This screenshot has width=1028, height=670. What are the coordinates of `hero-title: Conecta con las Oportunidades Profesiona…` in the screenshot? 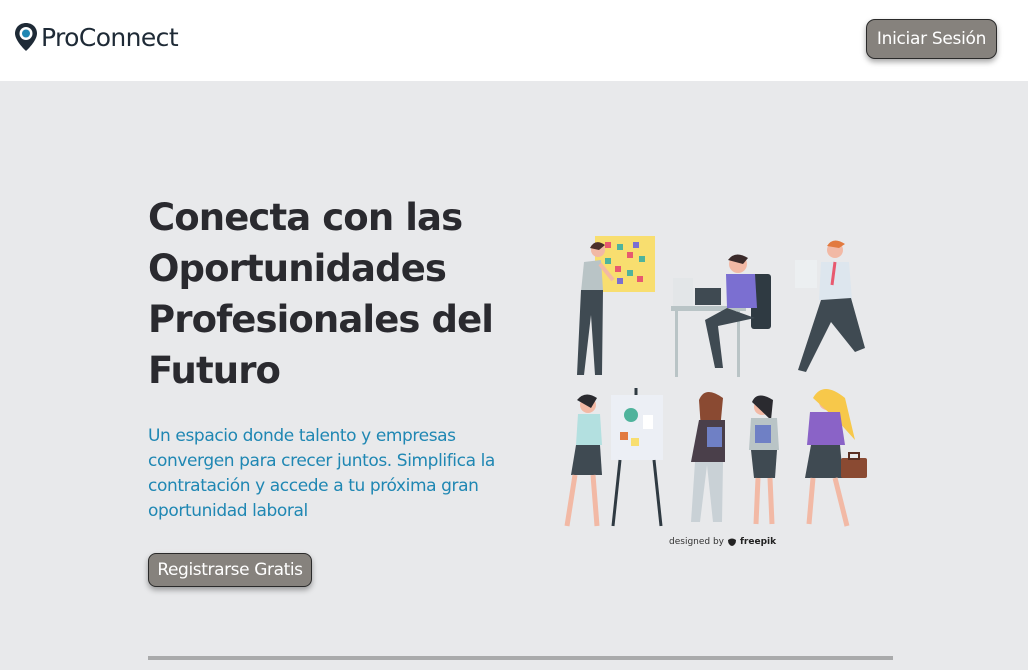 It's located at (321, 294).